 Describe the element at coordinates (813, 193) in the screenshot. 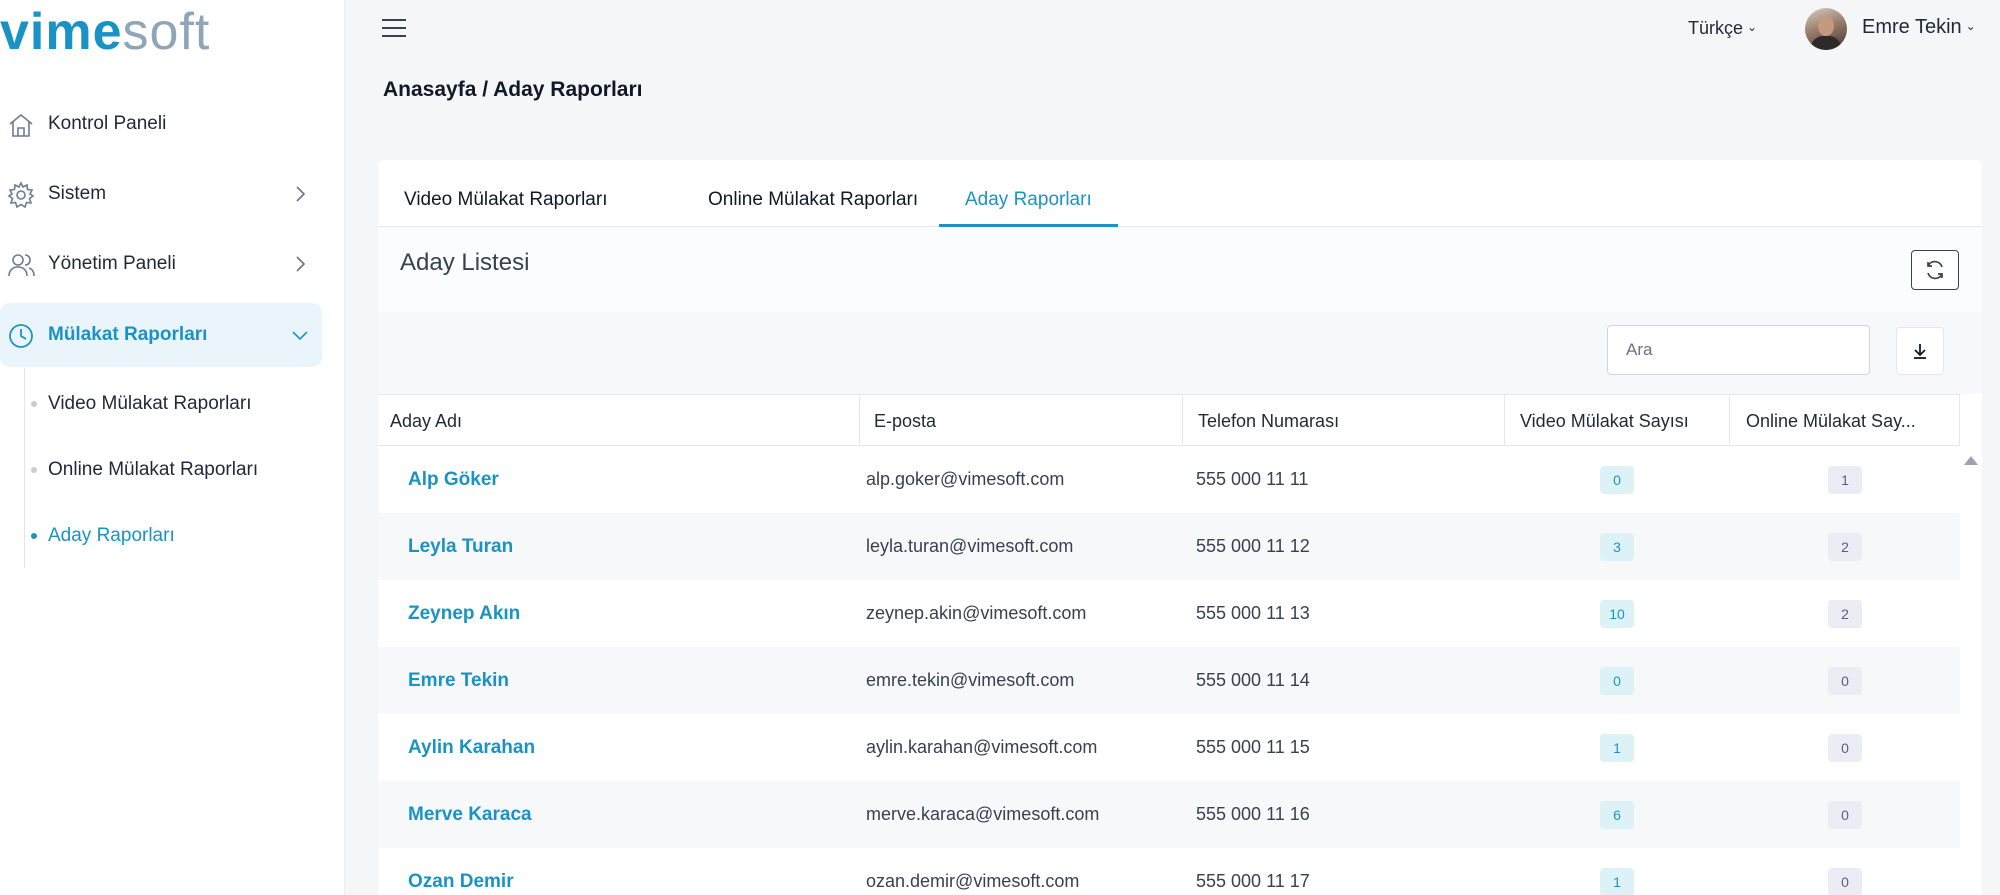

I see `tab-online-mulakat-raporlari: Online Mülakat Raporları` at that location.